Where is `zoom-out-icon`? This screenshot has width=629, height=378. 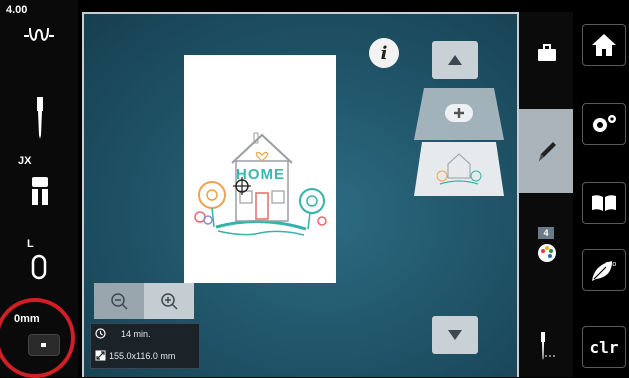 zoom-out-icon is located at coordinates (119, 301).